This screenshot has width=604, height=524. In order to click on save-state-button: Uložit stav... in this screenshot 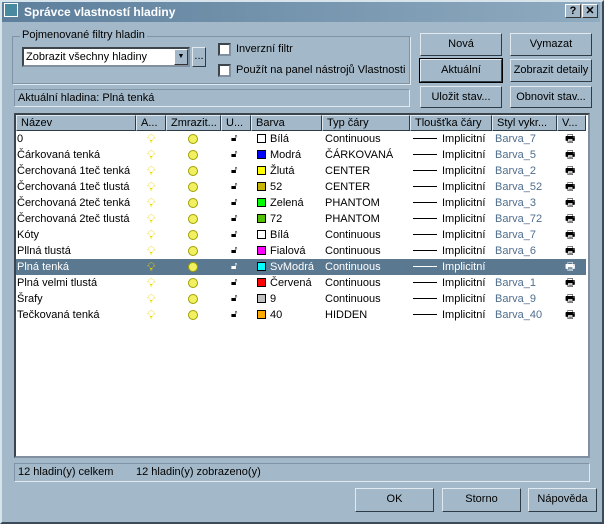, I will do `click(461, 97)`.